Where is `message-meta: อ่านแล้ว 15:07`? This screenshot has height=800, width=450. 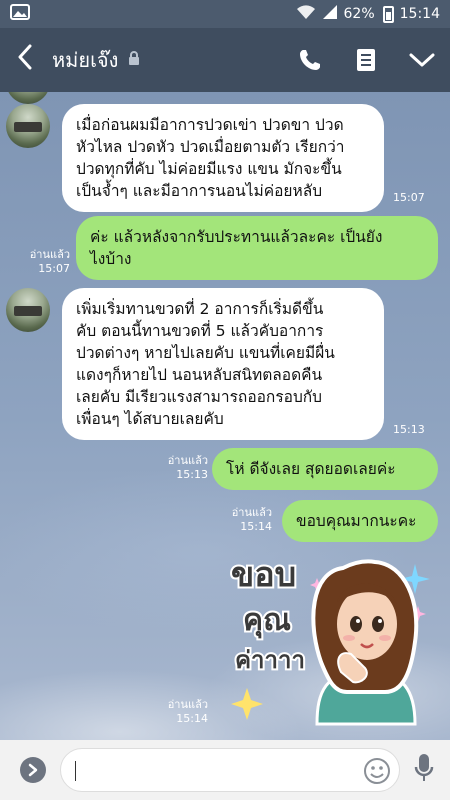
message-meta: อ่านแล้ว 15:07 is located at coordinates (46, 262).